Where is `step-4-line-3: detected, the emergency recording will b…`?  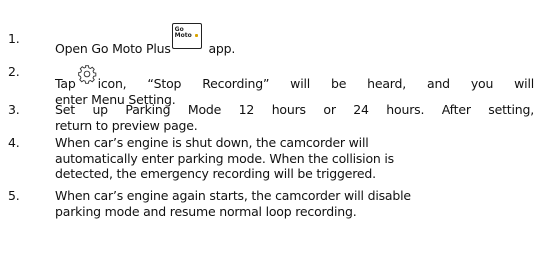
step-4-line-3: detected, the emergency recording will b… is located at coordinates (215, 173).